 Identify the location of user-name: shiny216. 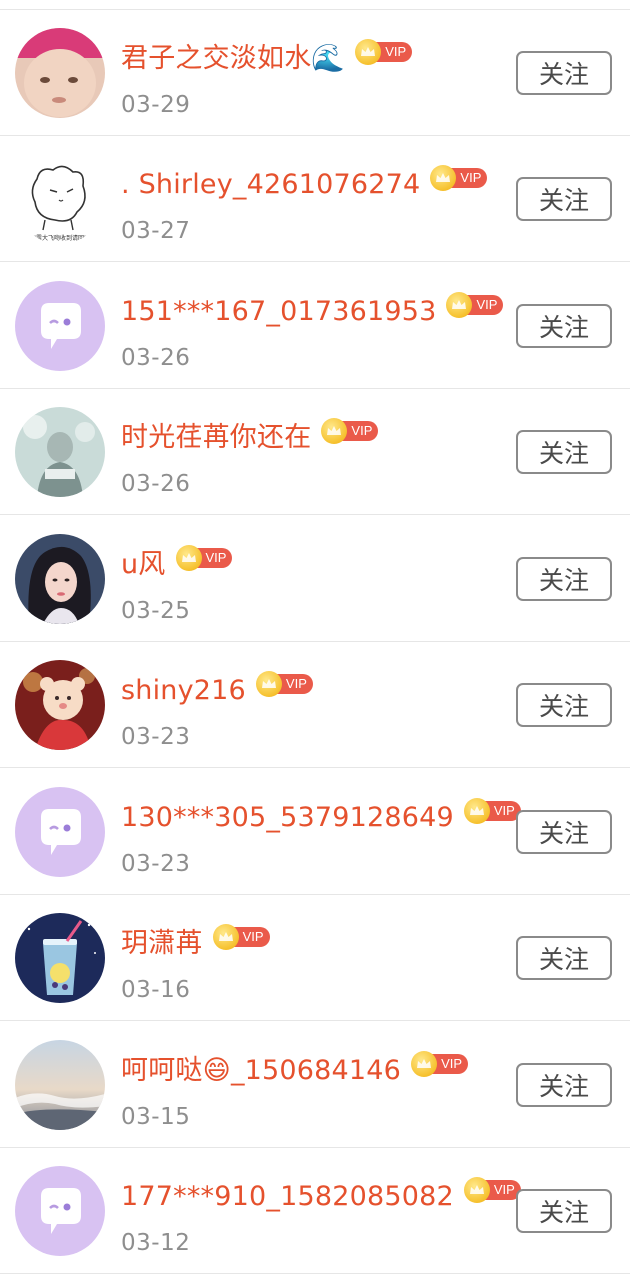
(183, 691).